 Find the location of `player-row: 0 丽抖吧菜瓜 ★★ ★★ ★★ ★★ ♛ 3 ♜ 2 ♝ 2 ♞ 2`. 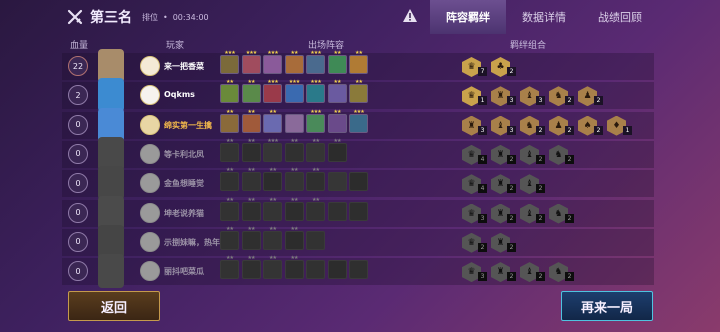

player-row: 0 丽抖吧菜瓜 ★★ ★★ ★★ ★★ ♛ 3 ♜ 2 ♝ 2 ♞ 2 is located at coordinates (358, 271).